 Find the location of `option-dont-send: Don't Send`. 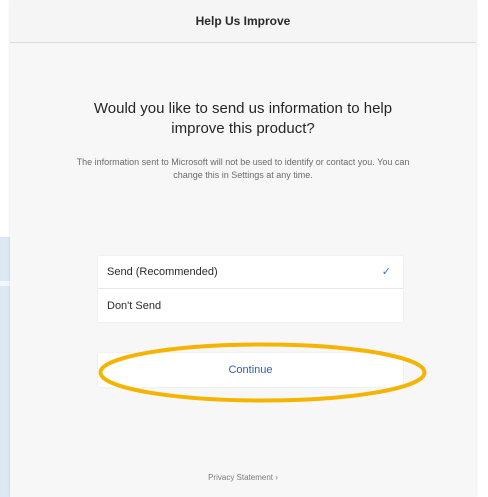

option-dont-send: Don't Send is located at coordinates (250, 305).